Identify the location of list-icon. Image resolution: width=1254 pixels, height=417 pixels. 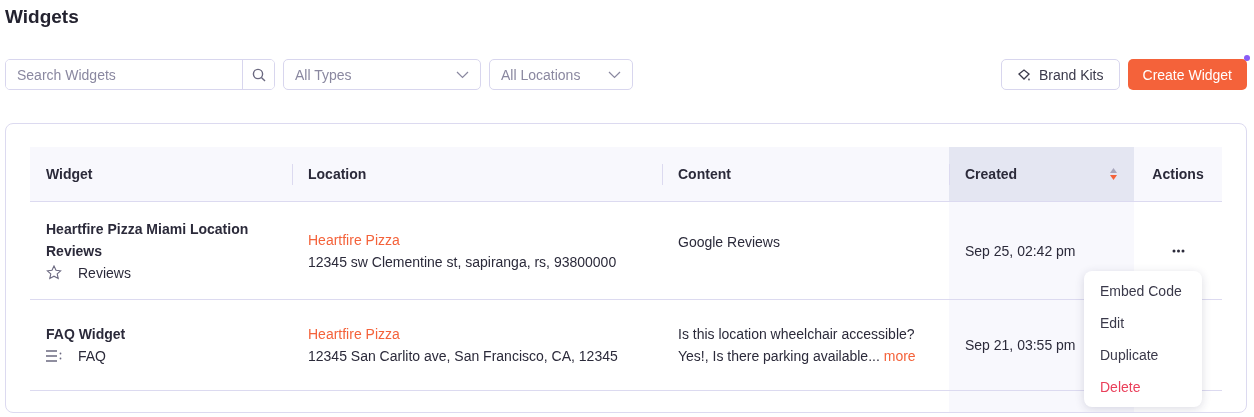
(54, 356).